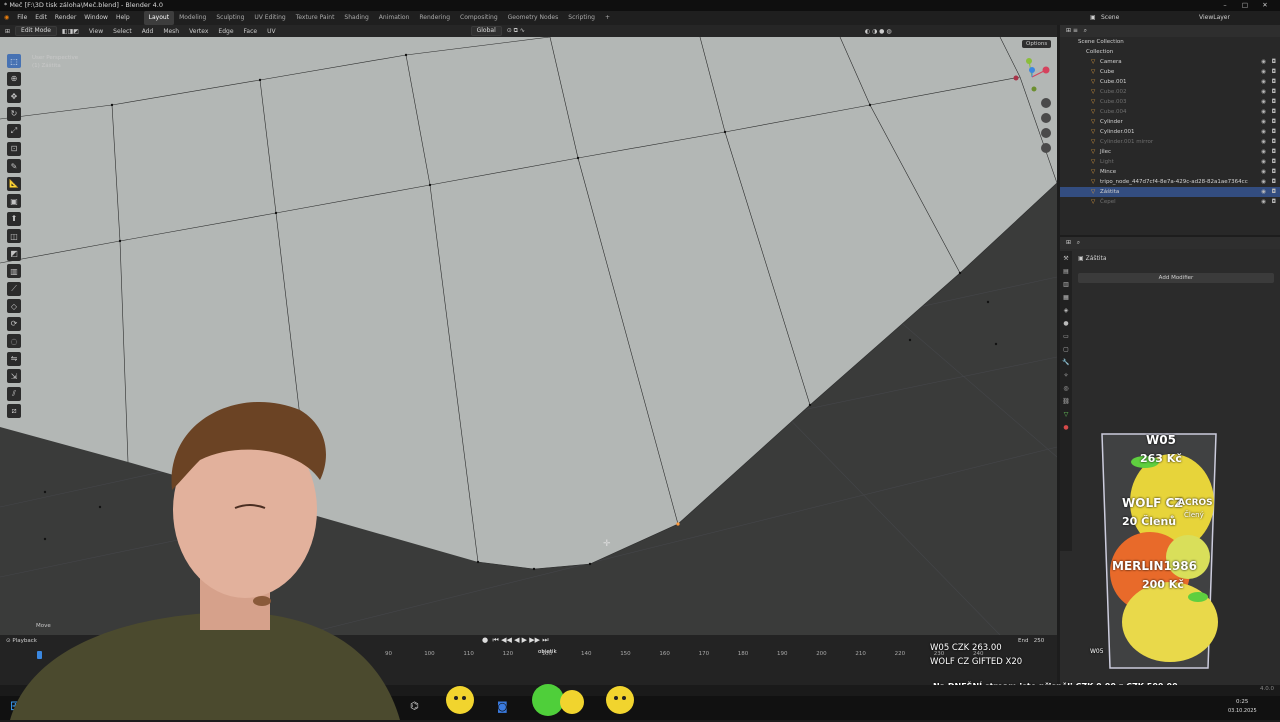 The width and height of the screenshot is (1280, 722). What do you see at coordinates (1170, 132) in the screenshot?
I see `outliner-item: ▽ Cylinder.001 ◉ ◘` at bounding box center [1170, 132].